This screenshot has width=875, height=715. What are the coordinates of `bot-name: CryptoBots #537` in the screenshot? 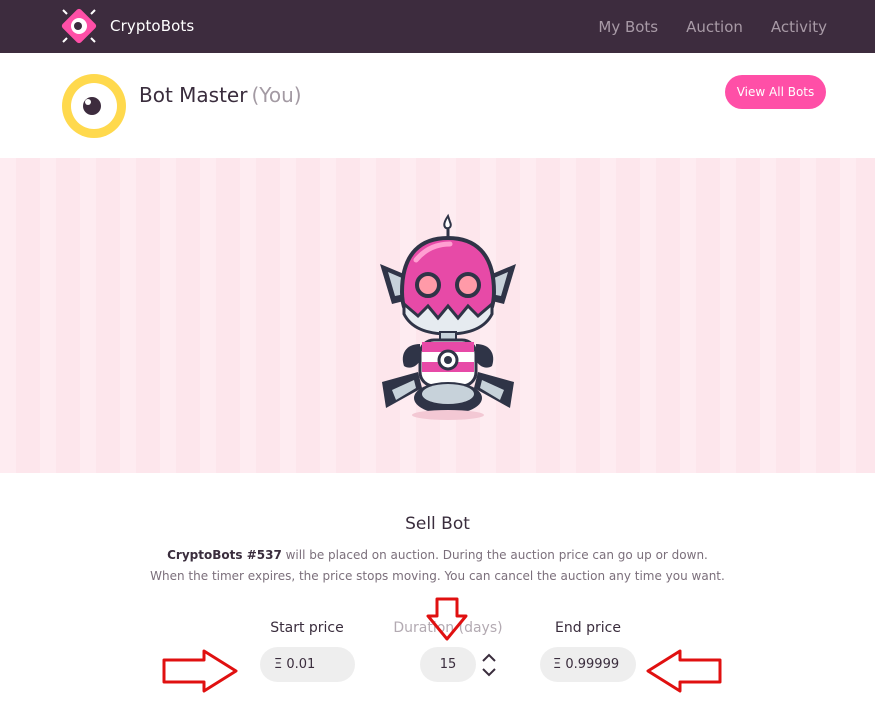 It's located at (224, 555).